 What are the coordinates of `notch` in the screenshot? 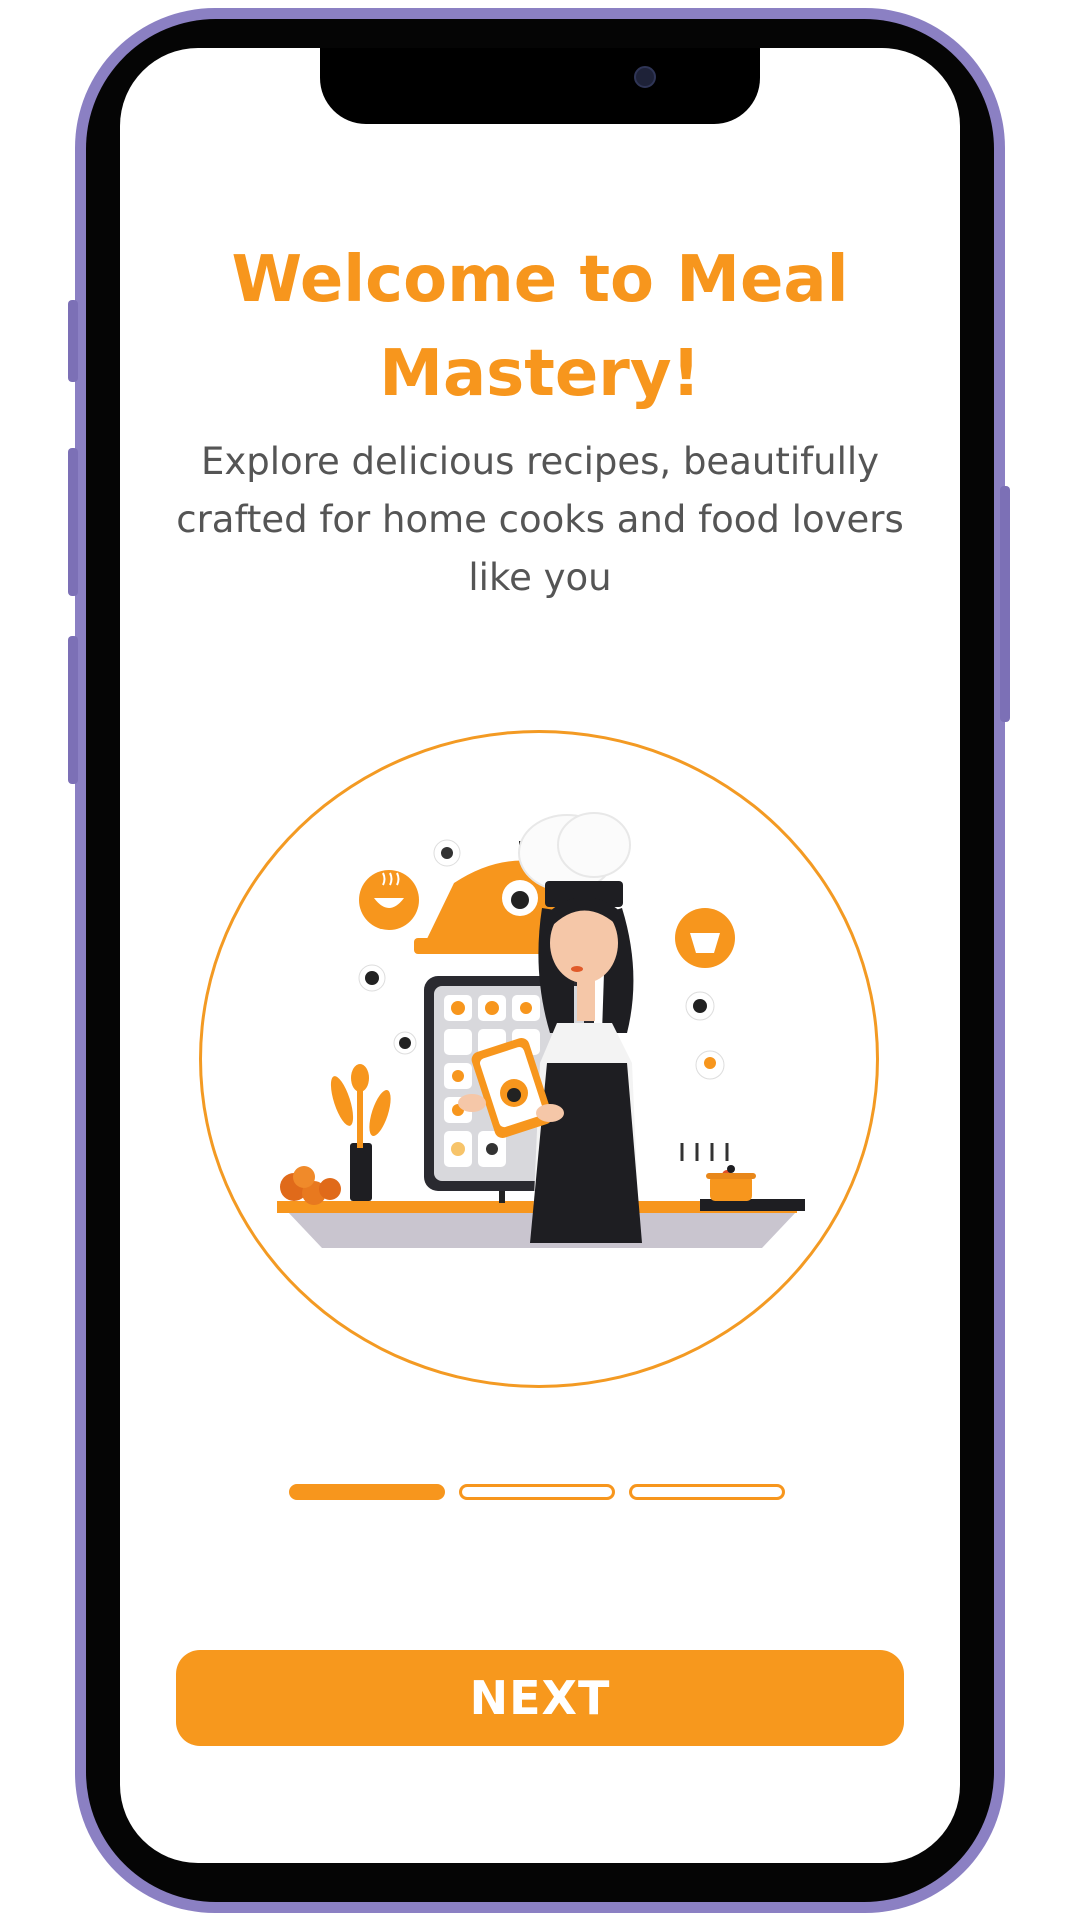 It's located at (540, 86).